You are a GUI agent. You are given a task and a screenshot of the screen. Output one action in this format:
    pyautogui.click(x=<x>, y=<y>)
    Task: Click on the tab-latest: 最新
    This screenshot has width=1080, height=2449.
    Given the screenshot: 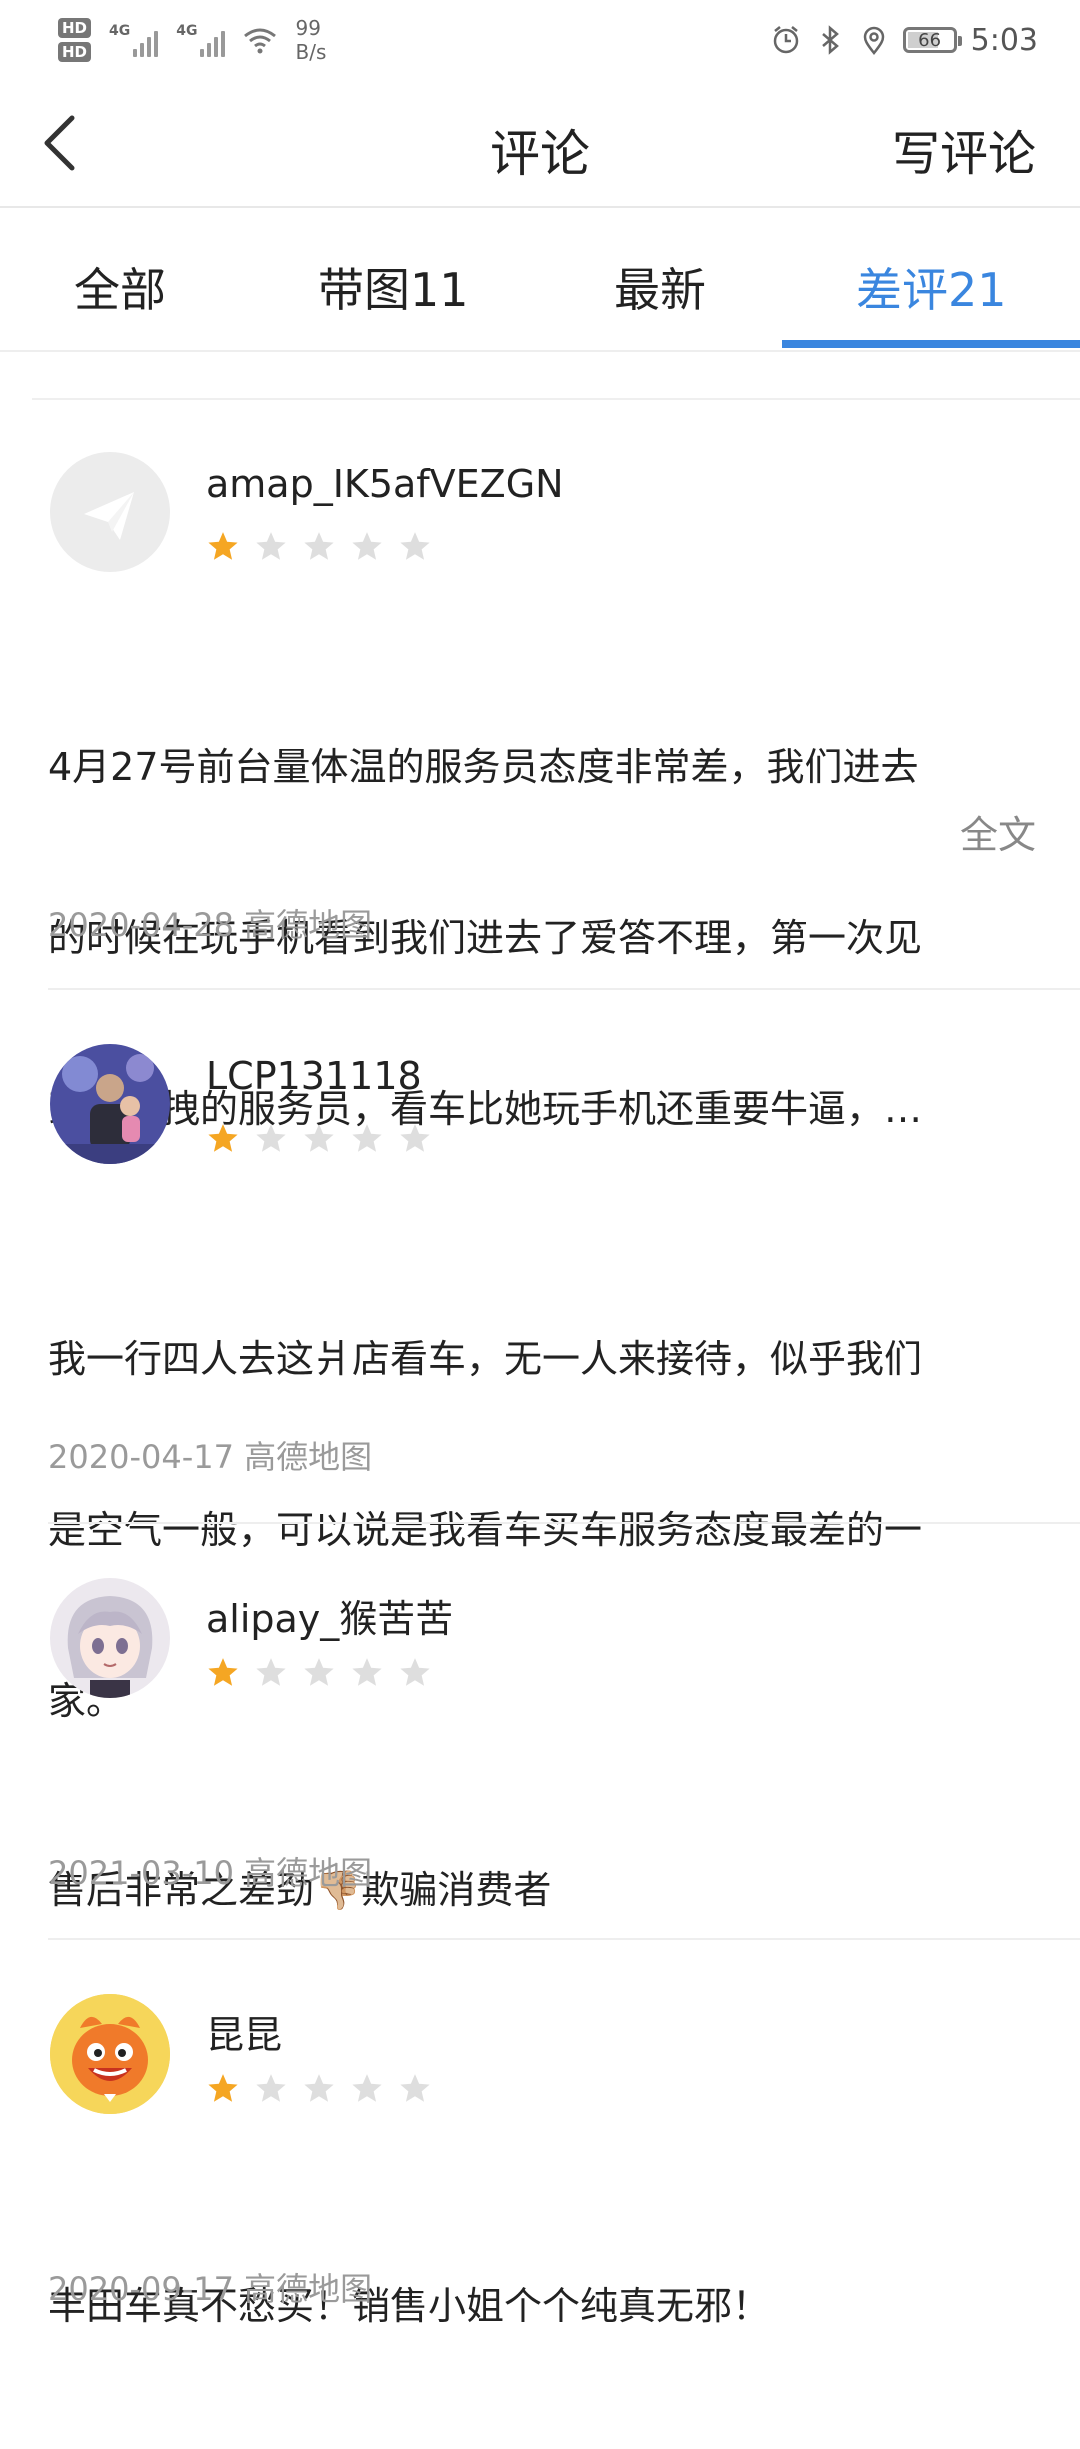 What is the action you would take?
    pyautogui.click(x=660, y=287)
    